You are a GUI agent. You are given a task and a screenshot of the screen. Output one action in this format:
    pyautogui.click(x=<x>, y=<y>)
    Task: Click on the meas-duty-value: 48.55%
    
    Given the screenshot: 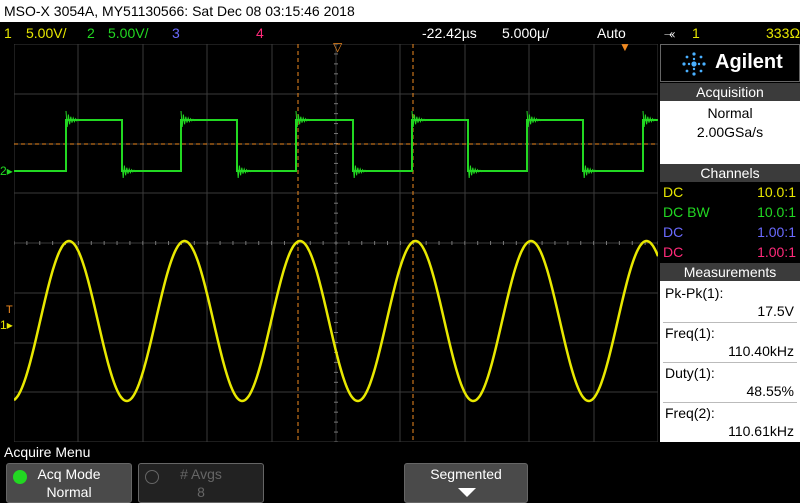 What is the action you would take?
    pyautogui.click(x=770, y=391)
    